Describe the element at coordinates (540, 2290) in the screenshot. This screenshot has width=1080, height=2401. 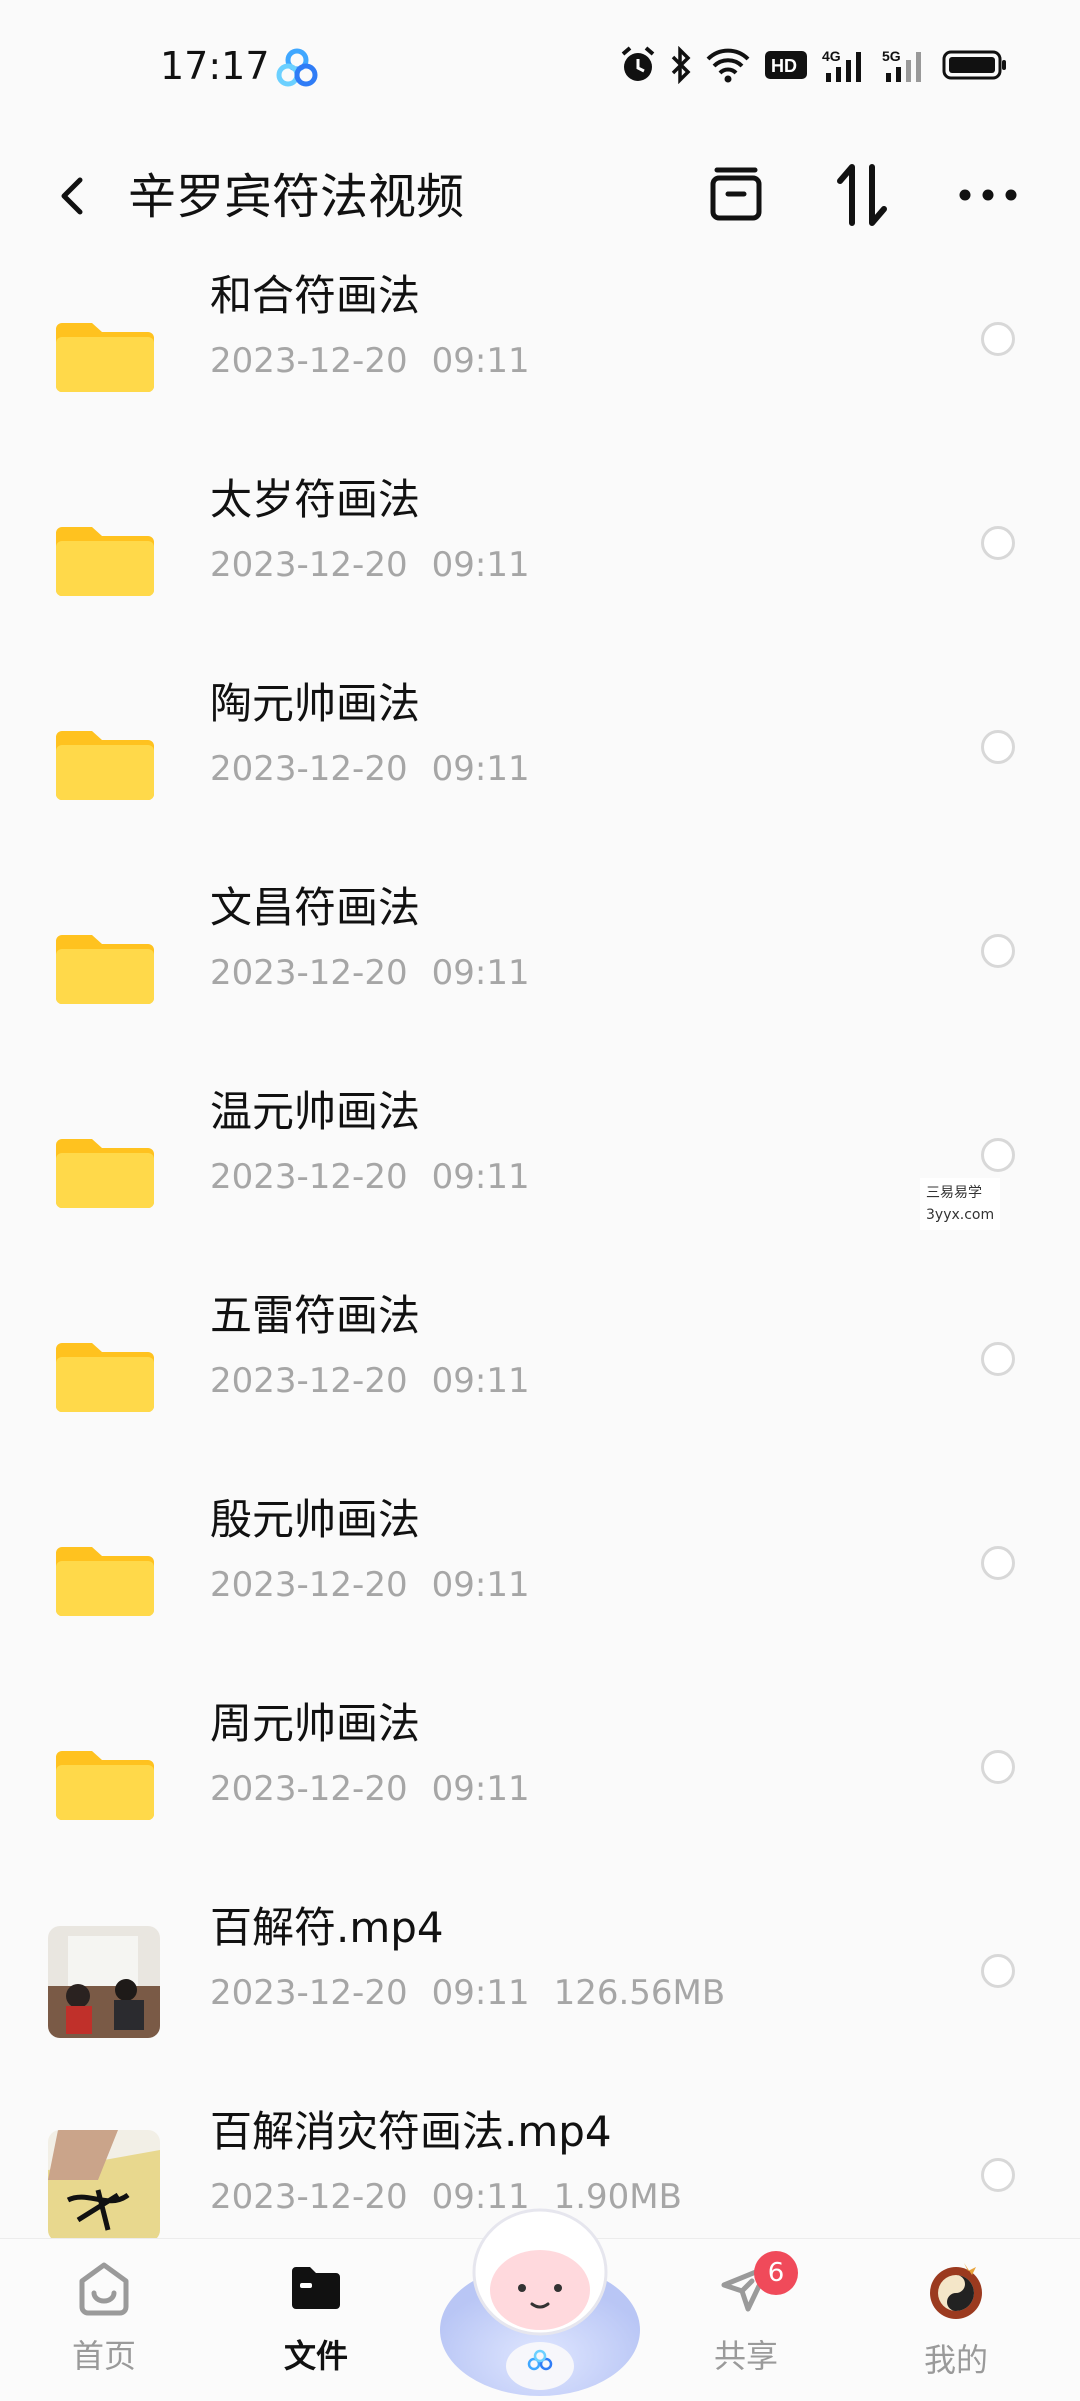
I see `mascot-icon` at that location.